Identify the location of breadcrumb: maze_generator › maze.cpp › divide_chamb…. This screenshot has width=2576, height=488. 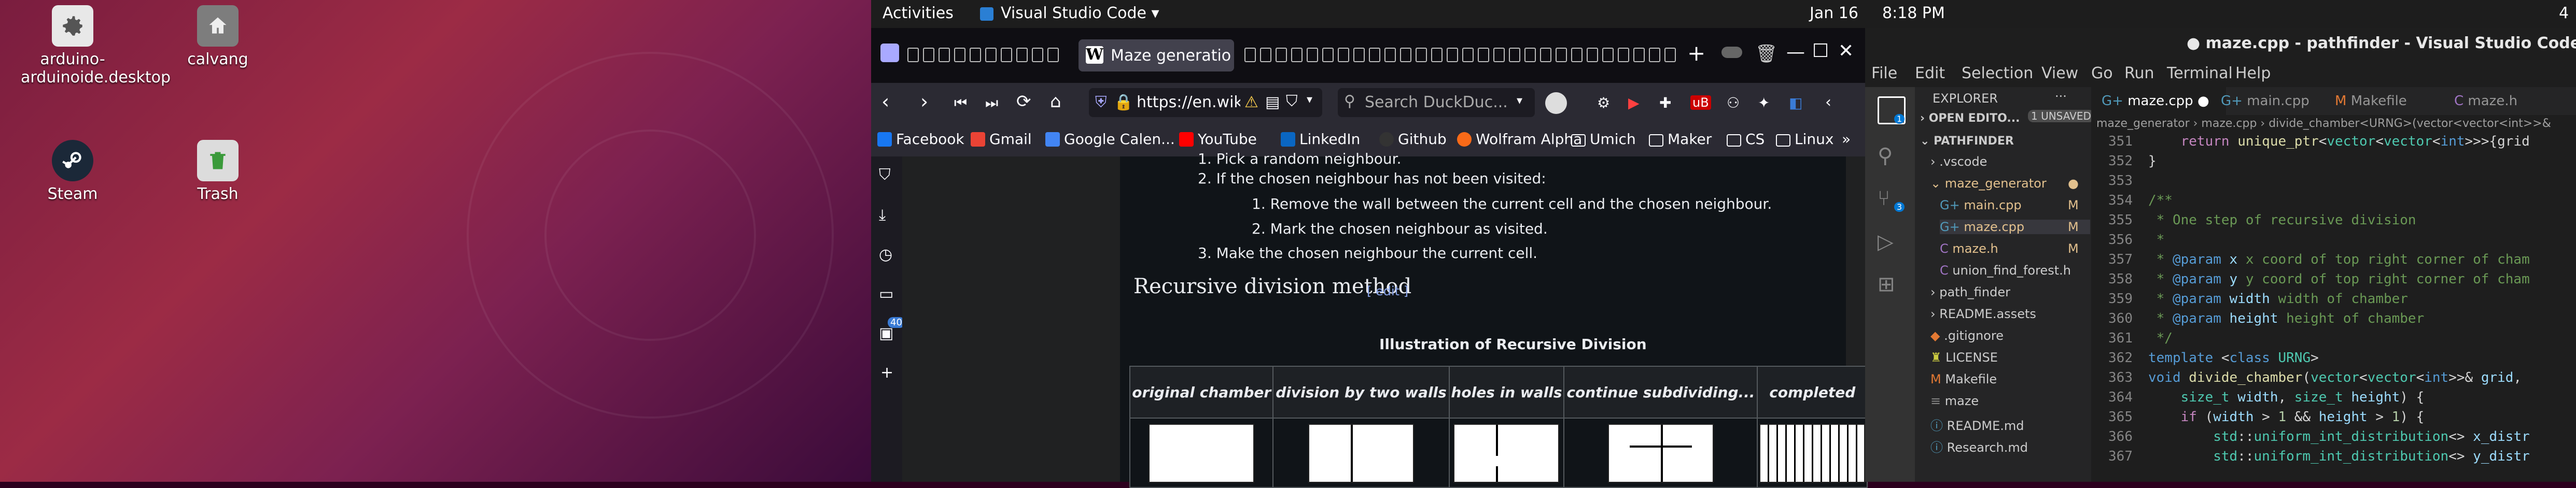
(2333, 124).